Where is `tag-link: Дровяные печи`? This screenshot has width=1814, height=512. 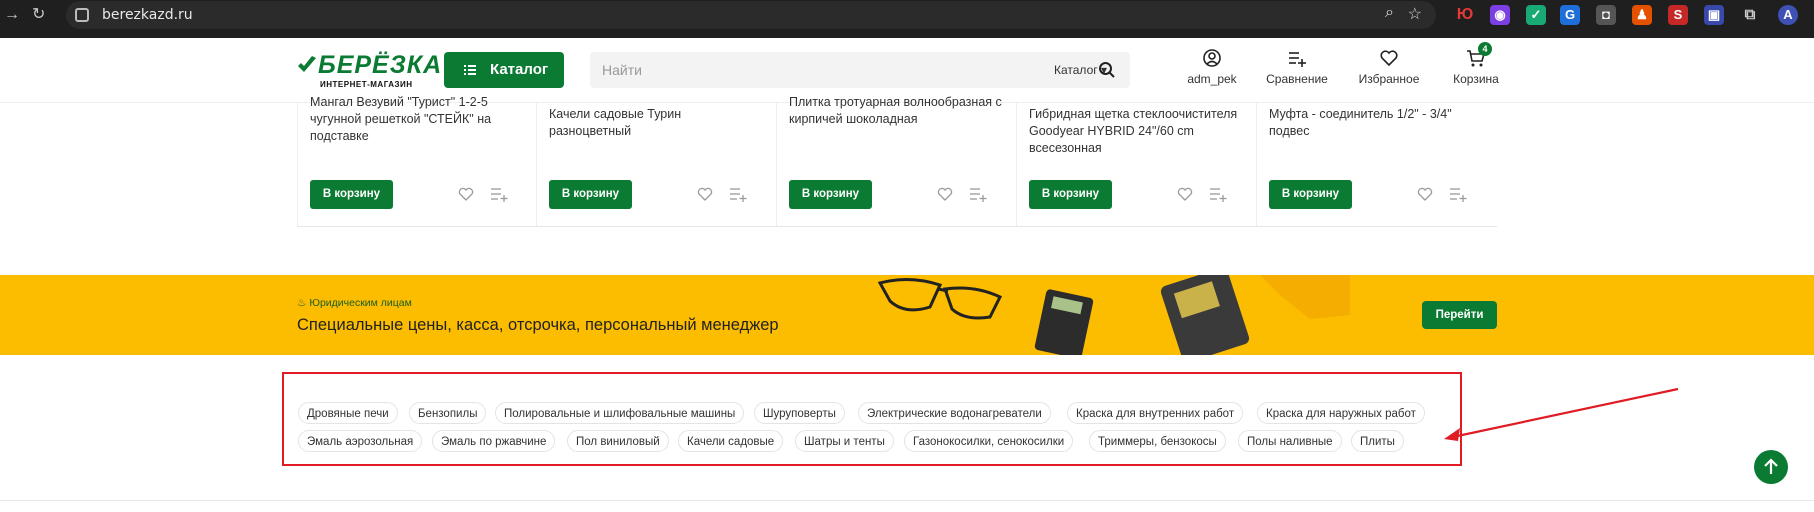
tag-link: Дровяные печи is located at coordinates (348, 413).